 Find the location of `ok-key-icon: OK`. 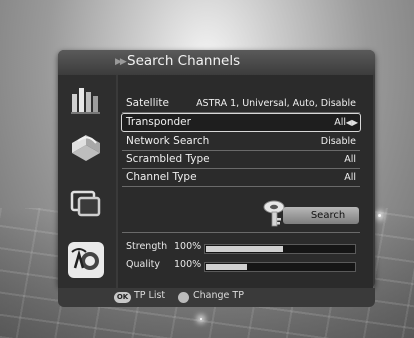

ok-key-icon: OK is located at coordinates (122, 297).